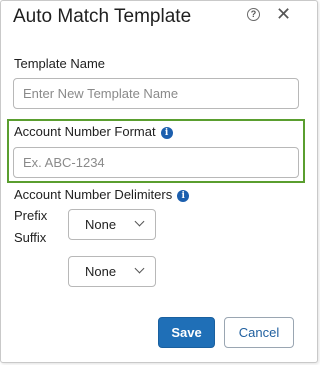  I want to click on prefix-select: None, so click(112, 224).